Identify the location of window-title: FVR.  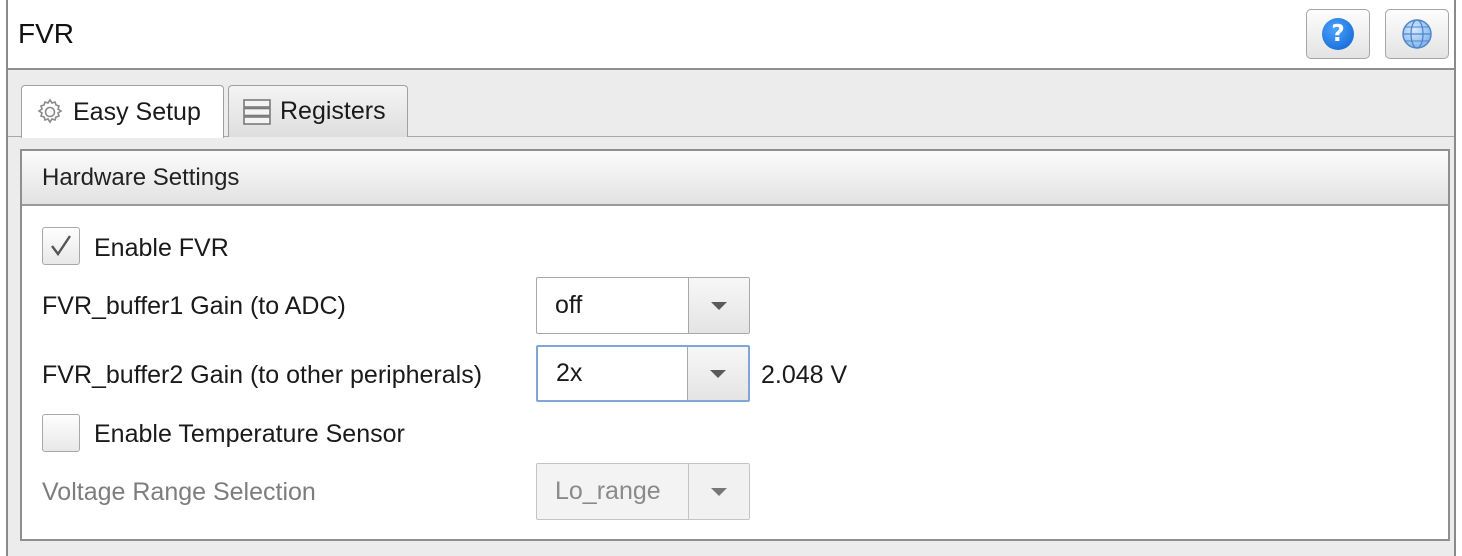
(46, 33).